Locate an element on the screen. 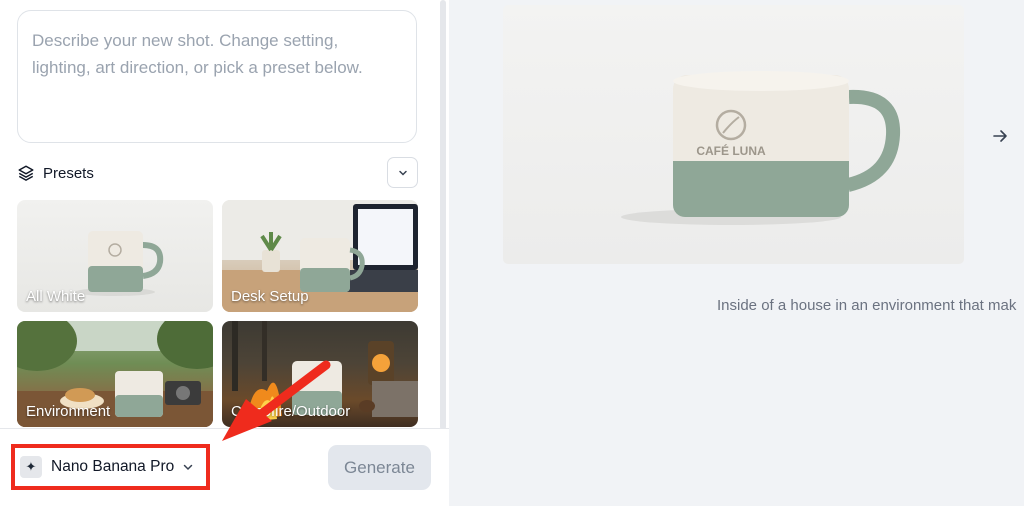  preset-tile-environment: Environment is located at coordinates (115, 374).